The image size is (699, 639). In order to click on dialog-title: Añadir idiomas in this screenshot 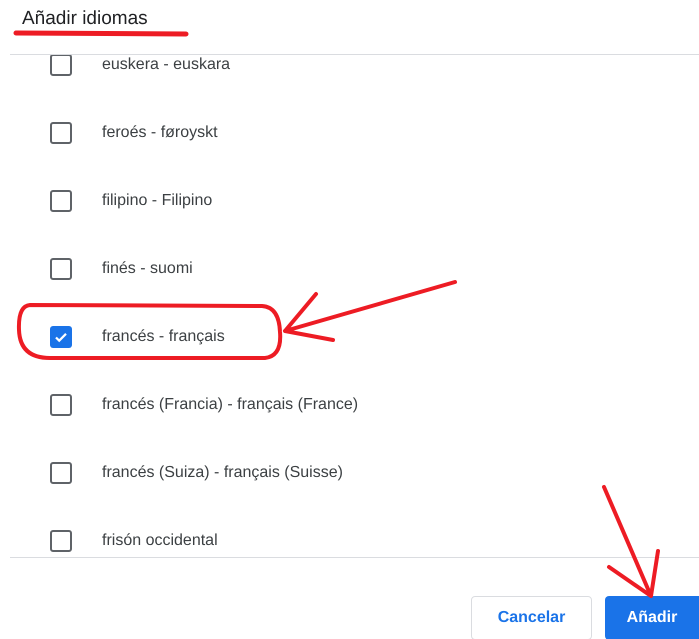, I will do `click(85, 19)`.